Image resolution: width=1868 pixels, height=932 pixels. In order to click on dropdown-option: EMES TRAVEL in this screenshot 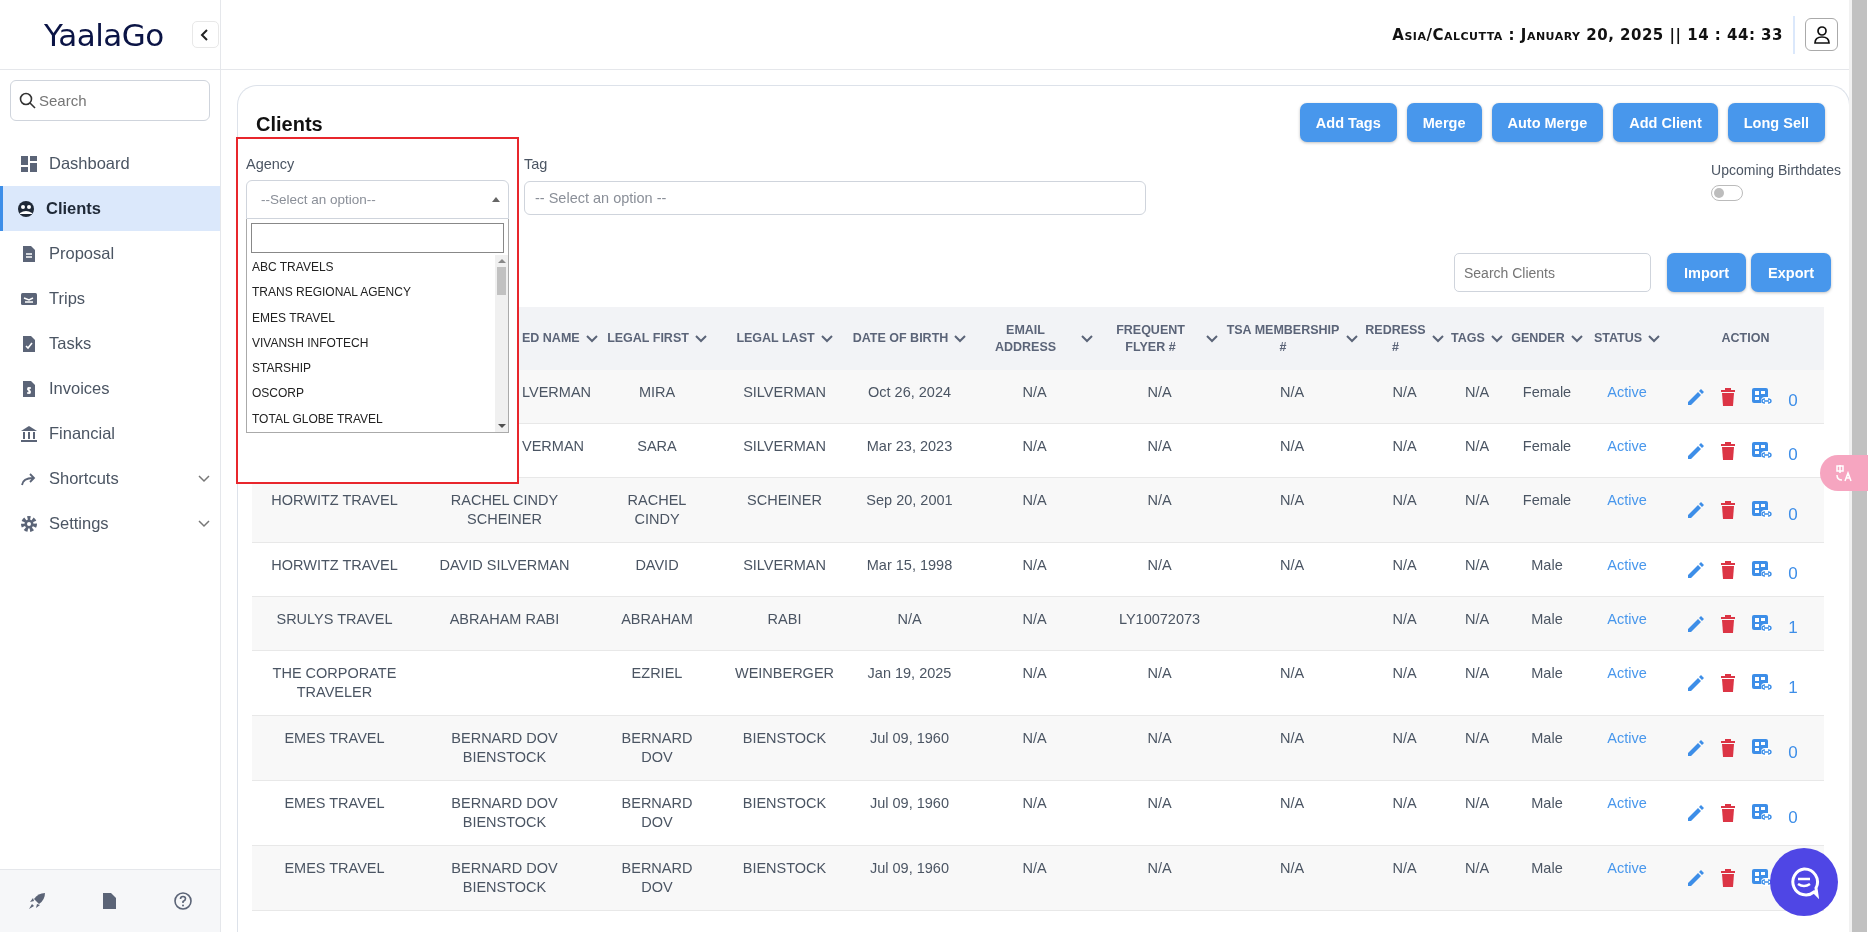, I will do `click(373, 318)`.